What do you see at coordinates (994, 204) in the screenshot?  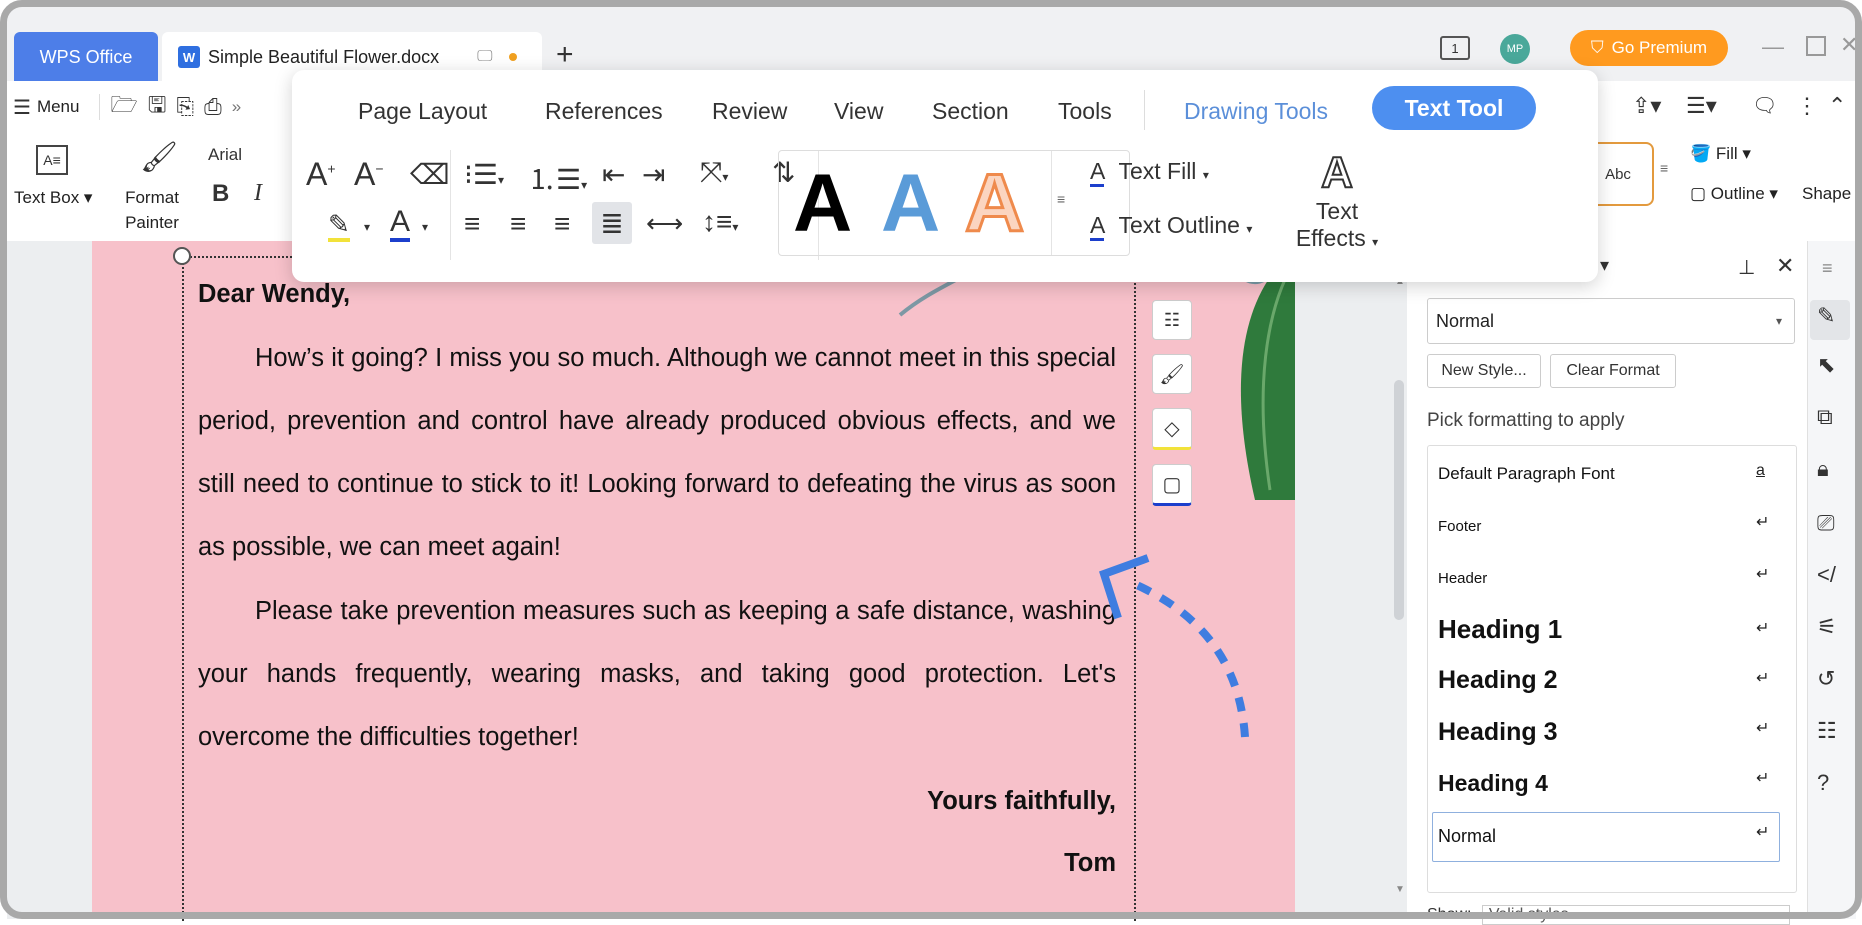 I see `text-style-orange-outline: A` at bounding box center [994, 204].